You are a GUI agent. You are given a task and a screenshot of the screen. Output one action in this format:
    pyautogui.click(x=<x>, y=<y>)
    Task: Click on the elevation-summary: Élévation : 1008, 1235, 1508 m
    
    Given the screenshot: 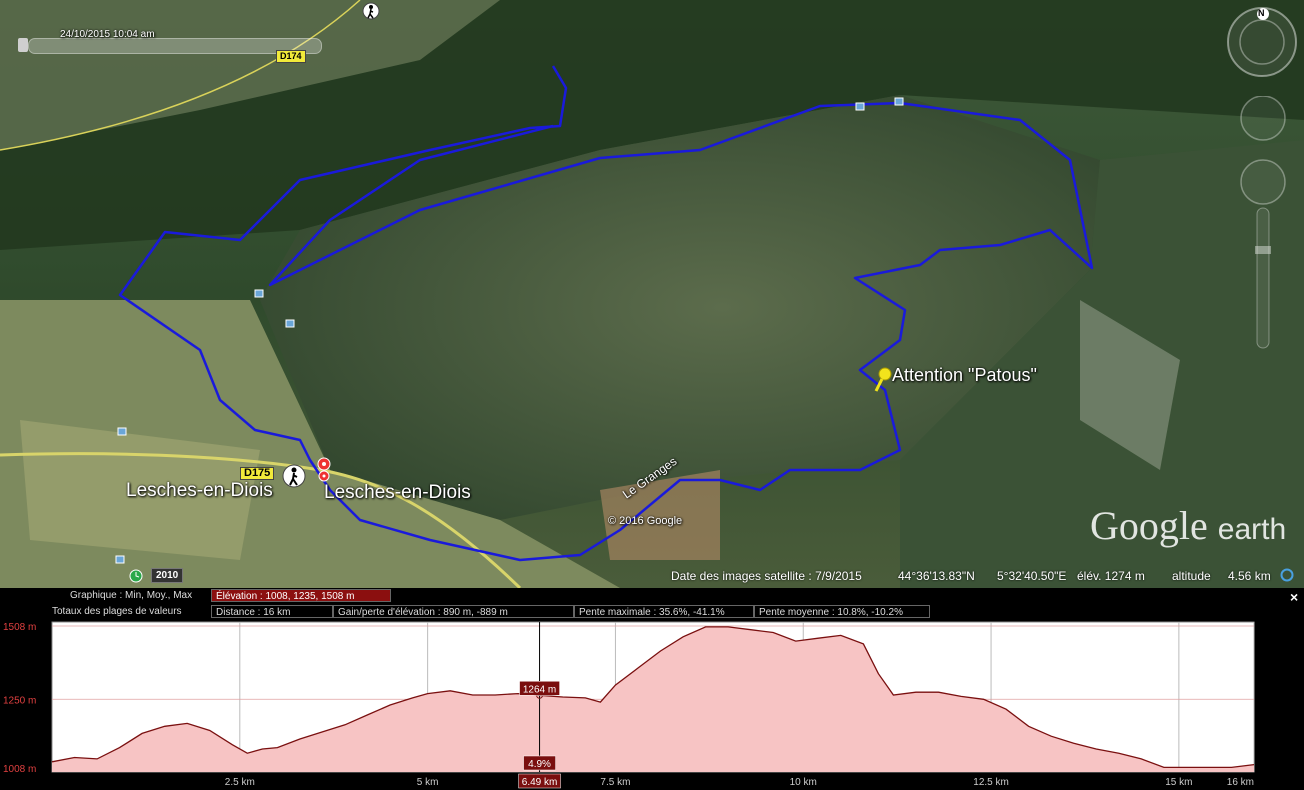 What is the action you would take?
    pyautogui.click(x=301, y=595)
    